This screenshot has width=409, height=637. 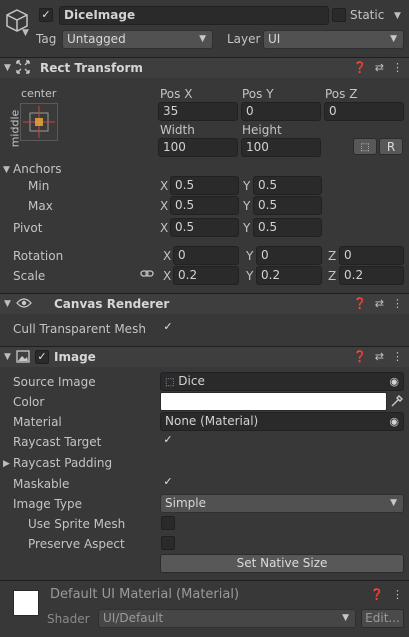 What do you see at coordinates (198, 111) in the screenshot?
I see `pos-x-field: 35` at bounding box center [198, 111].